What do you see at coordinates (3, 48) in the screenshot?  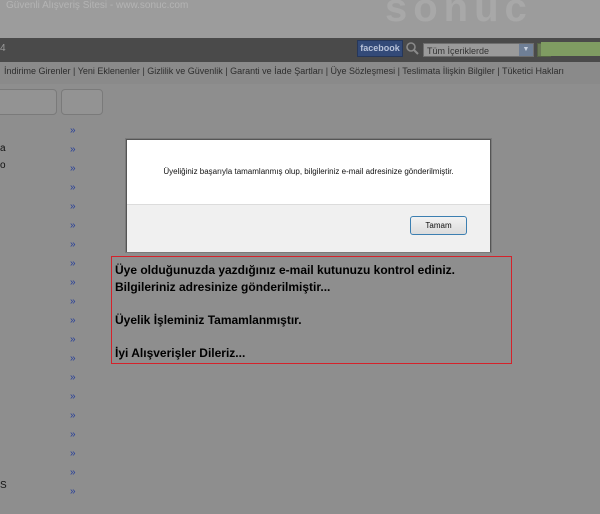 I see `nav-counter: 4` at bounding box center [3, 48].